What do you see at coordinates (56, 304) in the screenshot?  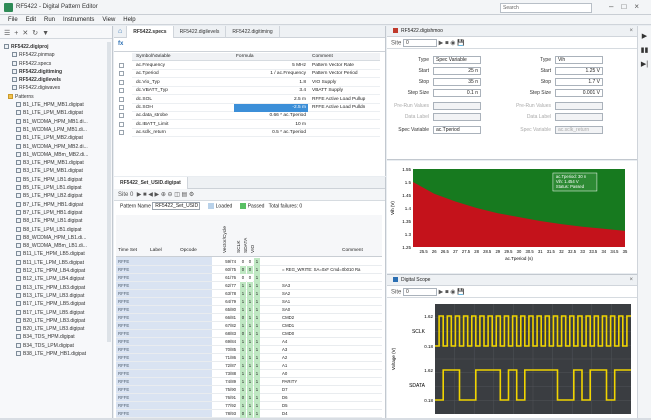 I see `tree-pattern: B17_LTE_HPM_LB5.digipat` at bounding box center [56, 304].